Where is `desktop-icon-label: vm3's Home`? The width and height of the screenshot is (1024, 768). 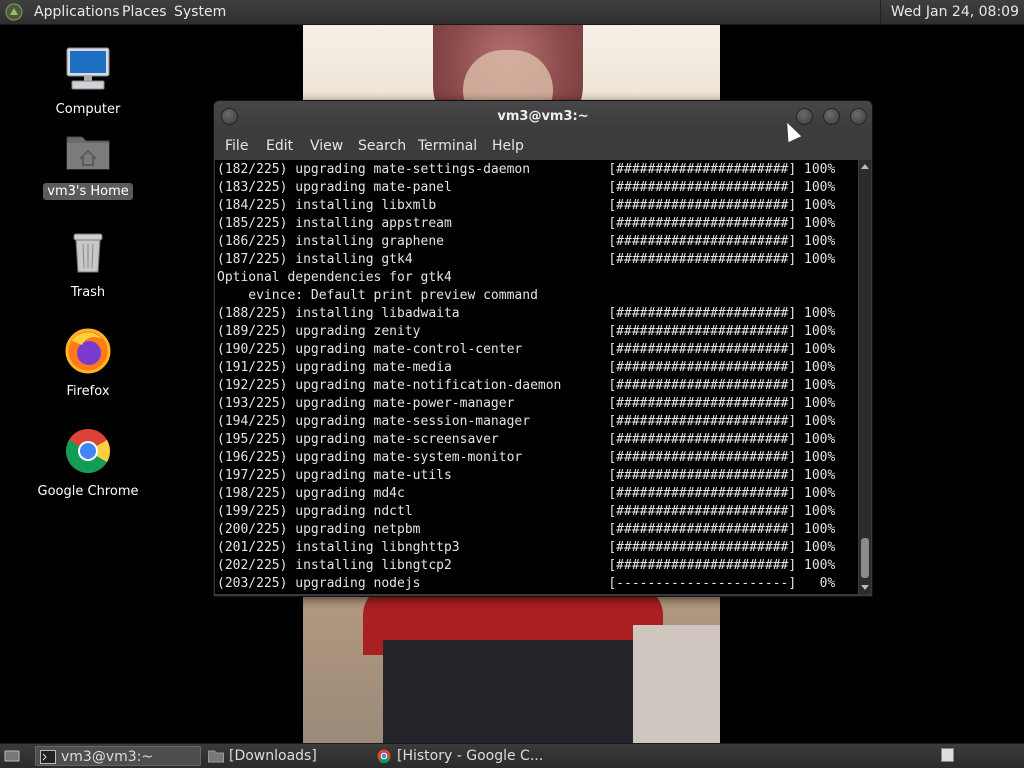
desktop-icon-label: vm3's Home is located at coordinates (88, 191).